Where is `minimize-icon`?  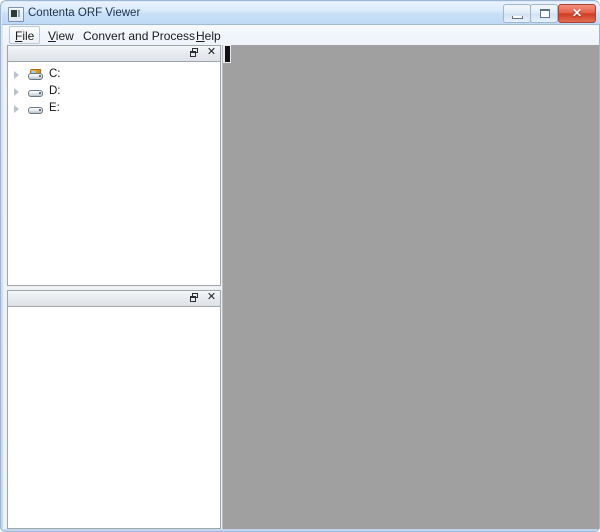
minimize-icon is located at coordinates (517, 17).